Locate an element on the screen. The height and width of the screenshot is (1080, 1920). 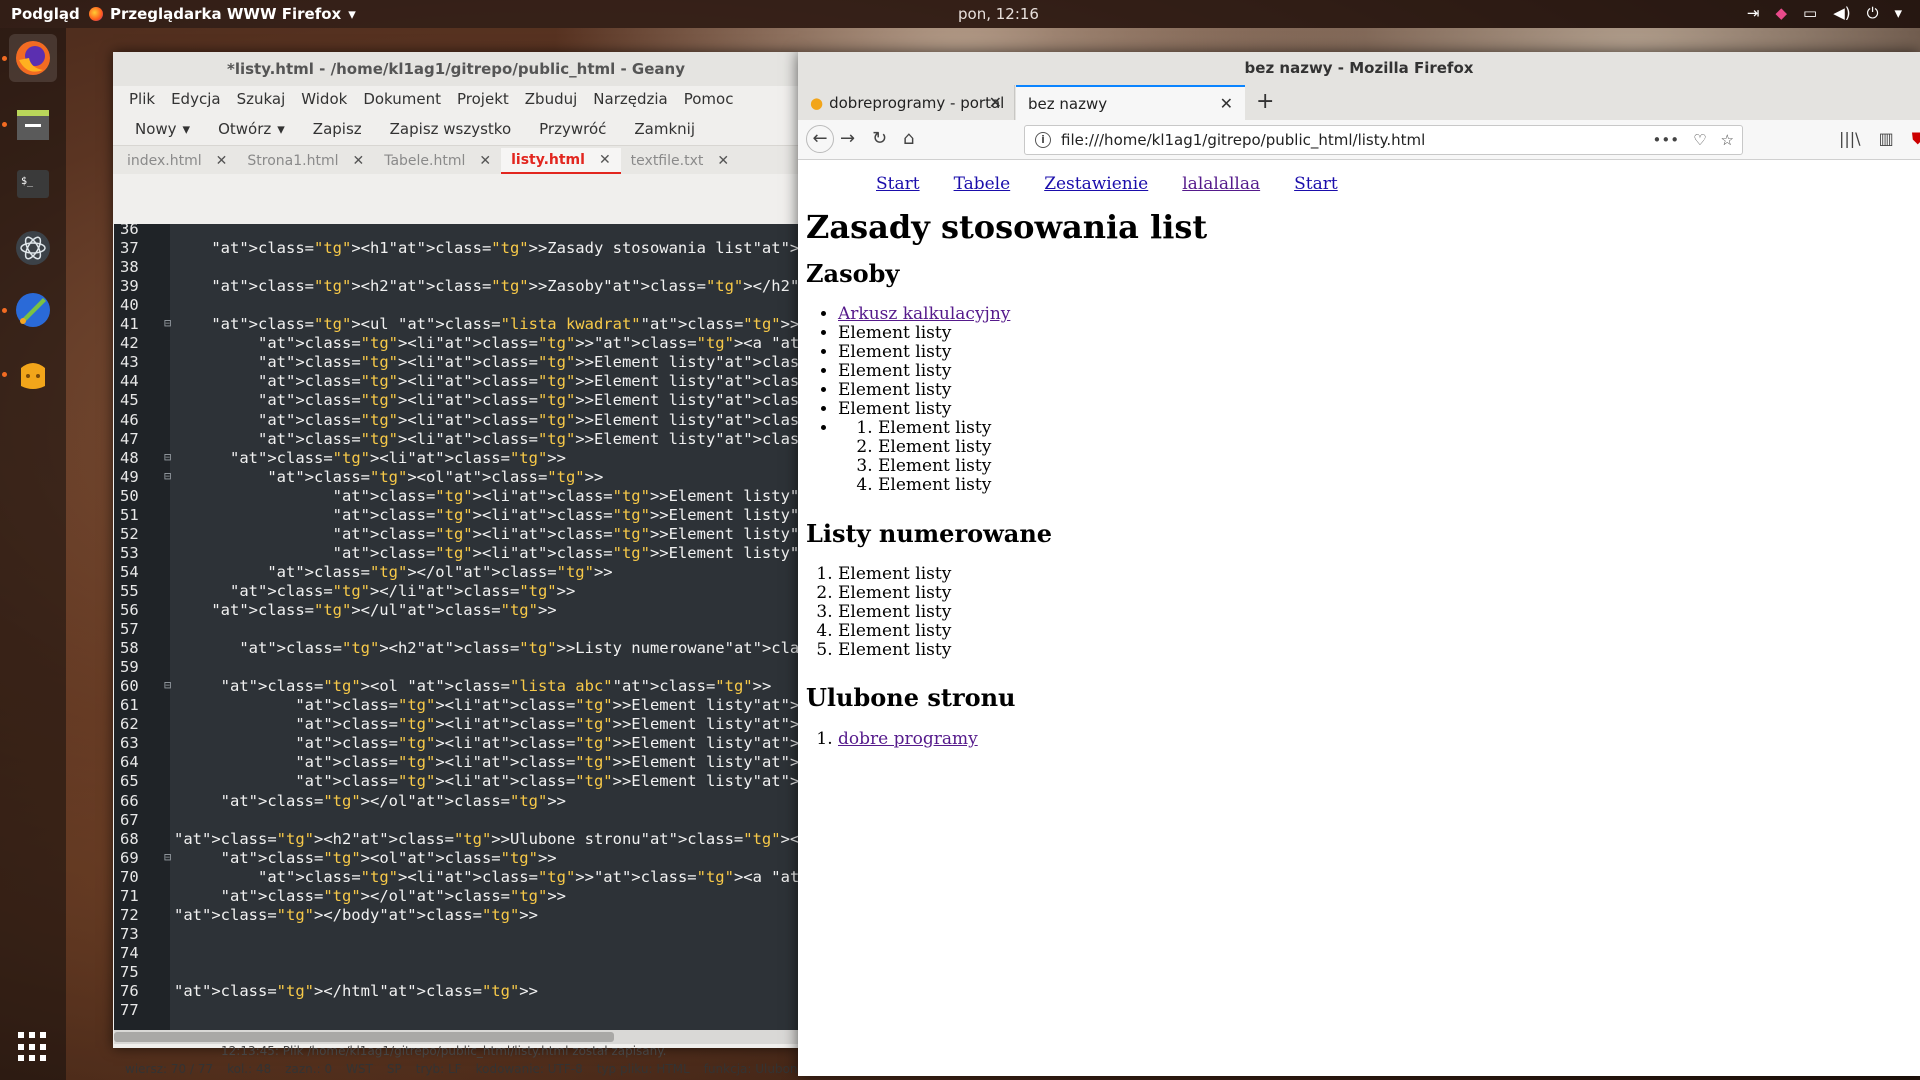
ublock-icon: ⛊ is located at coordinates (1916, 139).